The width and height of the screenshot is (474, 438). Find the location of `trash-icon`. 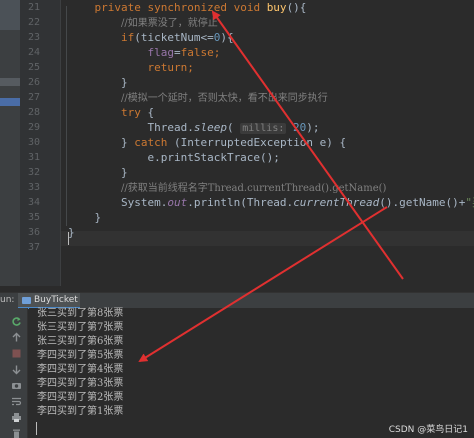

trash-icon is located at coordinates (16, 433).